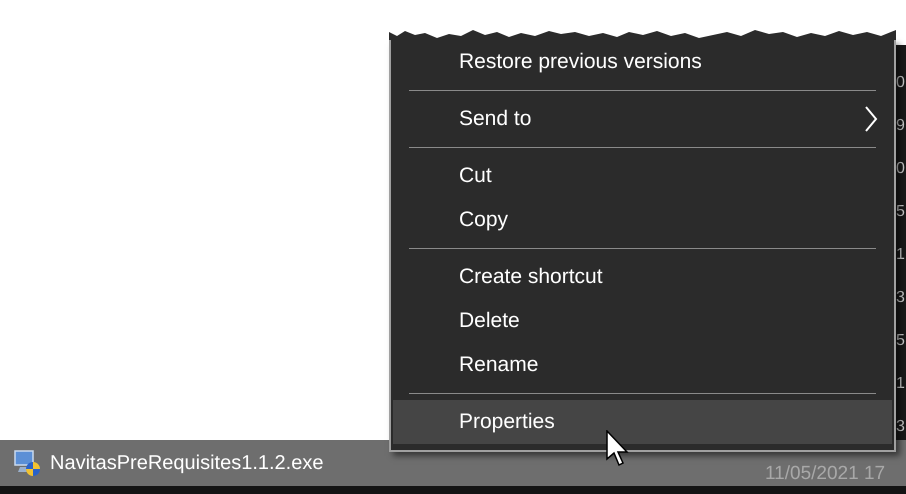  I want to click on menu-item: Copy, so click(642, 220).